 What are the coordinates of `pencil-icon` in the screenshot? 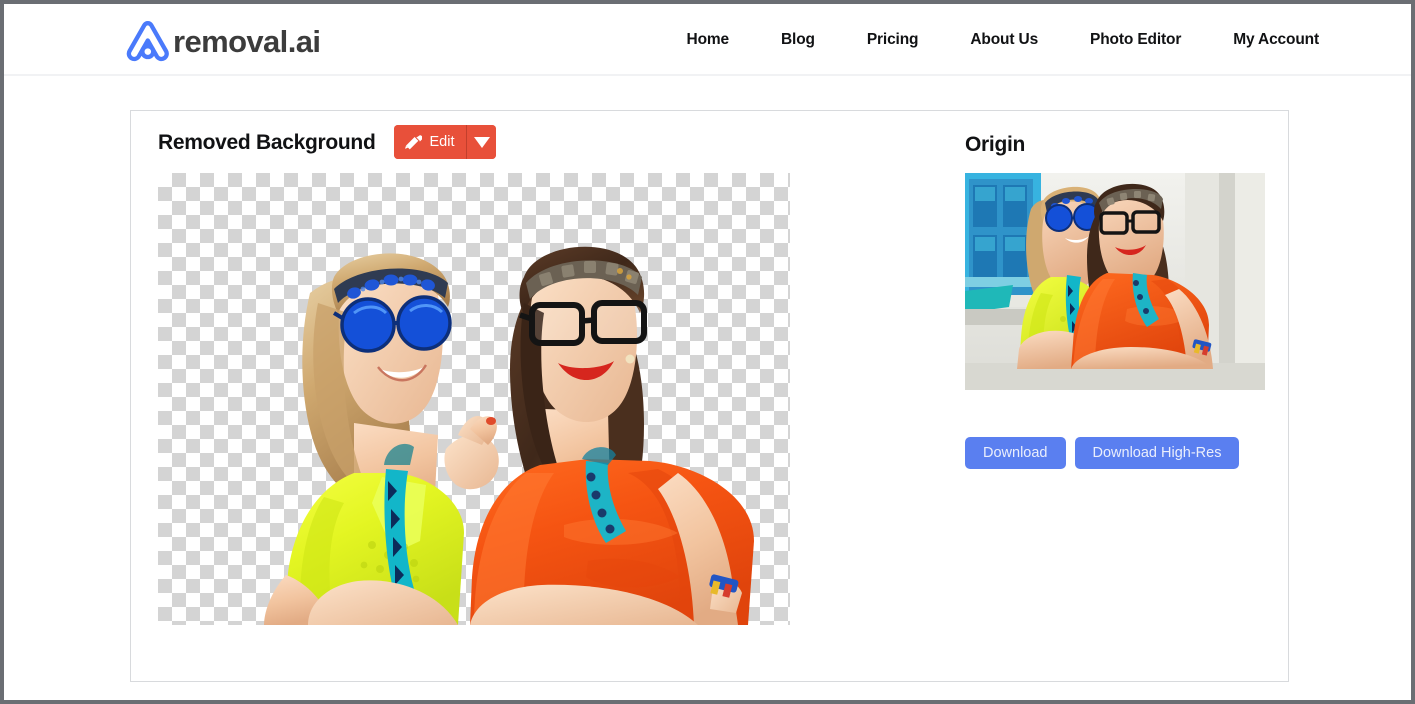 It's located at (414, 142).